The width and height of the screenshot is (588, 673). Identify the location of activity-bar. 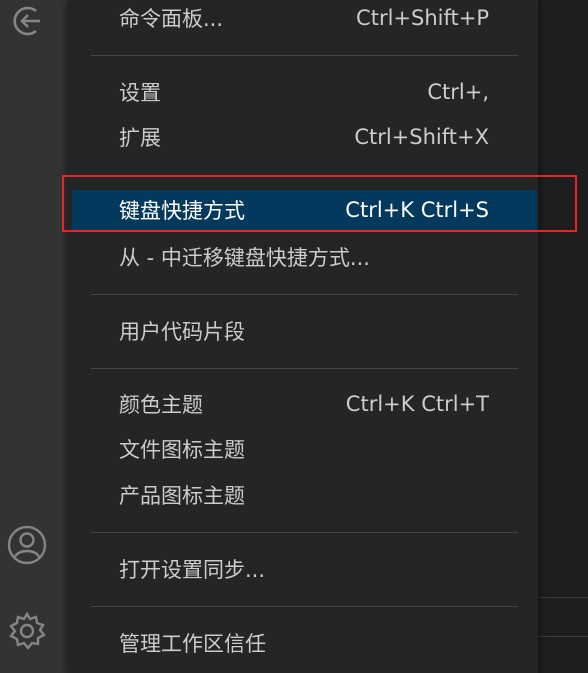
(34, 336).